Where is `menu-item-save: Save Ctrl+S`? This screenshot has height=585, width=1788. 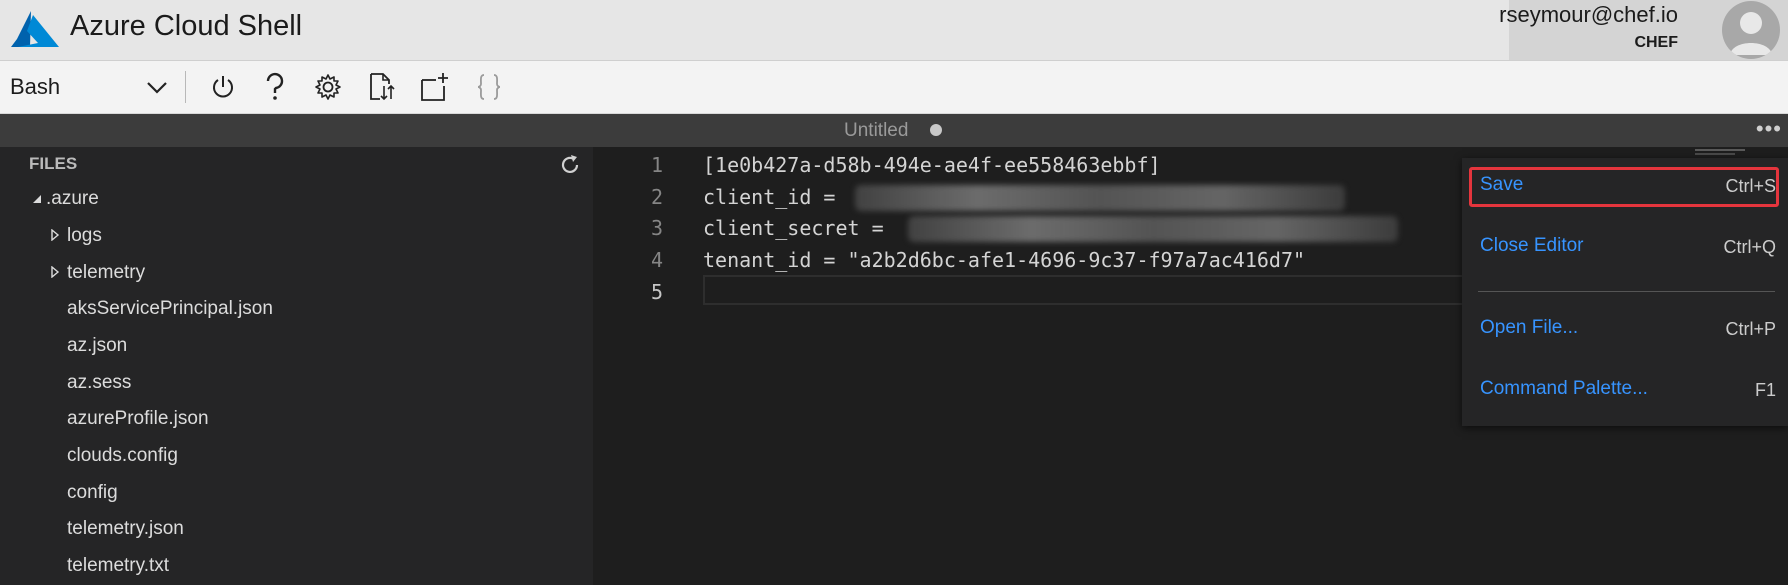
menu-item-save: Save Ctrl+S is located at coordinates (1625, 186).